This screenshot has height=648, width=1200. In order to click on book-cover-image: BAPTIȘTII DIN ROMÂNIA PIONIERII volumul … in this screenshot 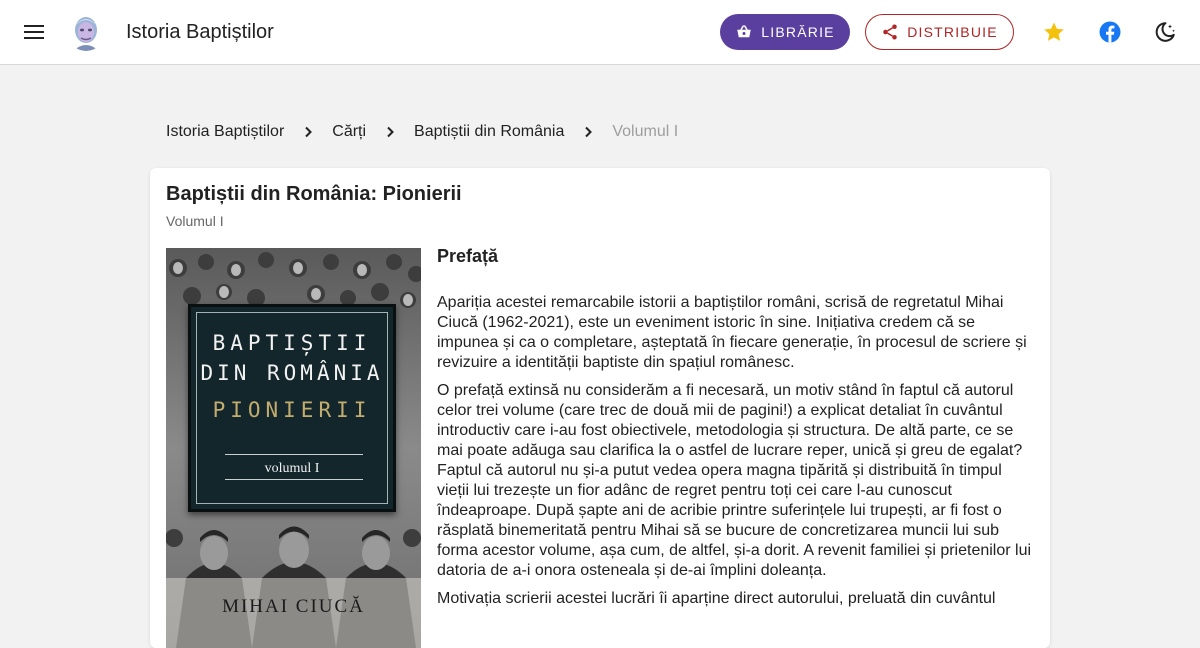, I will do `click(293, 448)`.